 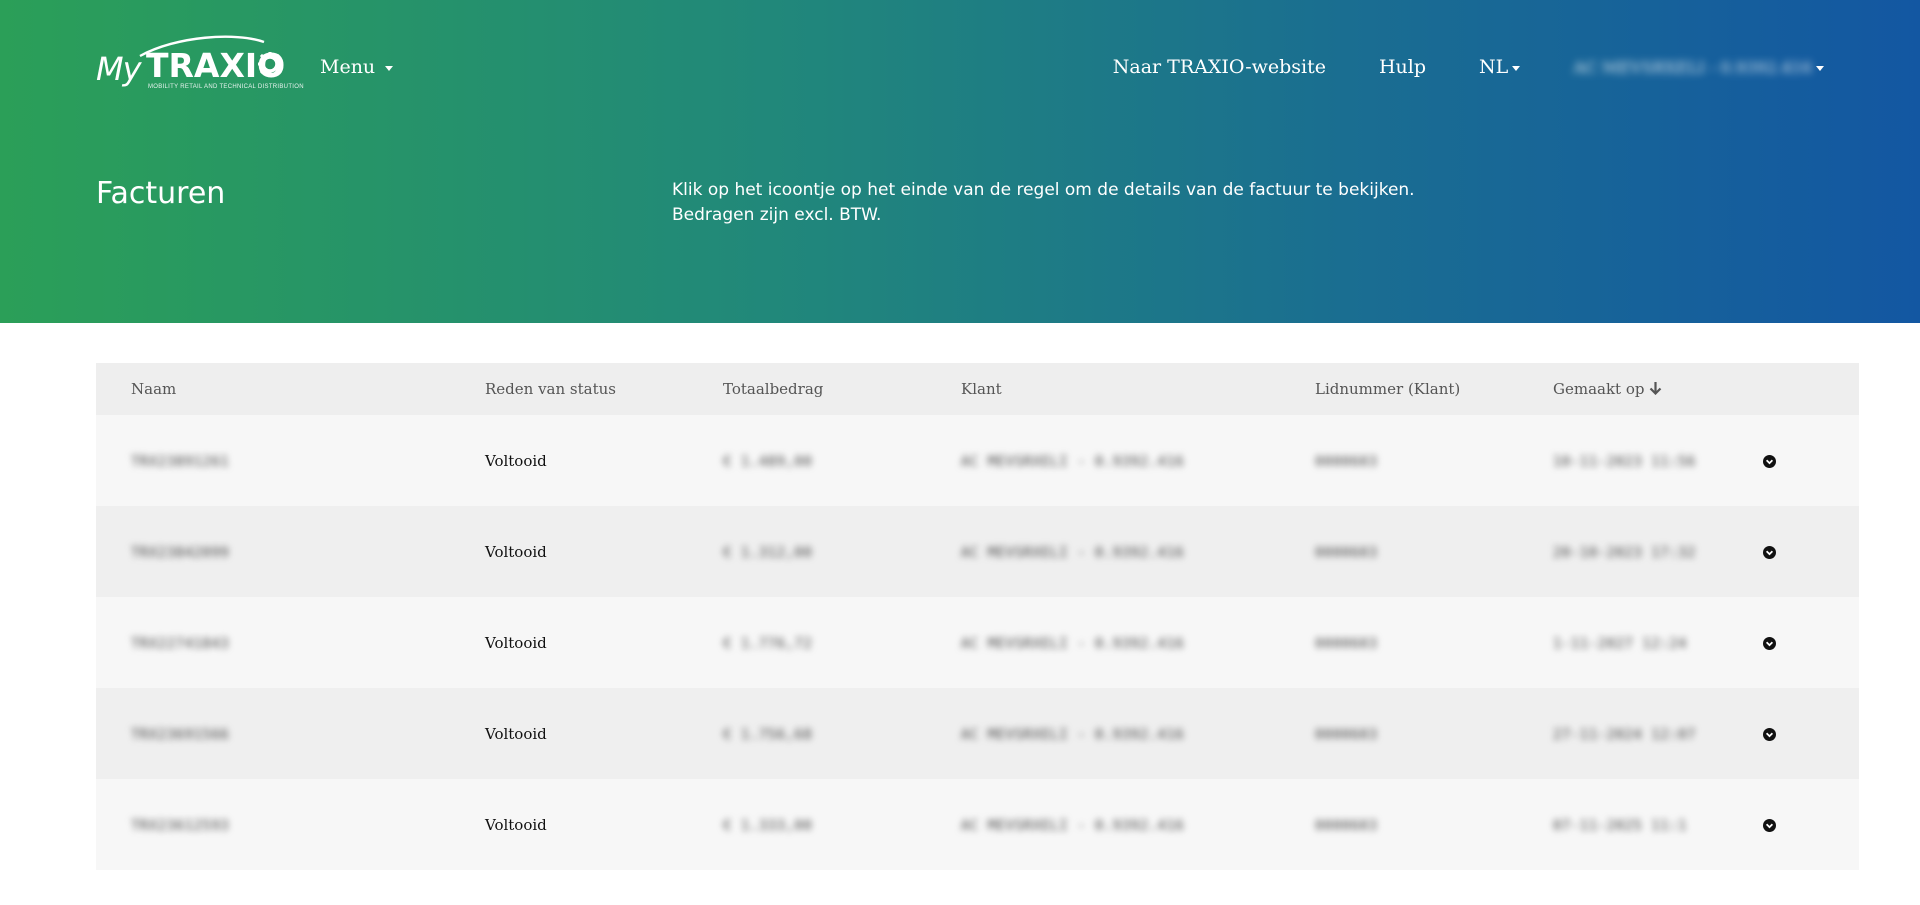 What do you see at coordinates (290, 642) in the screenshot?
I see `cell-naam: TRX22741843` at bounding box center [290, 642].